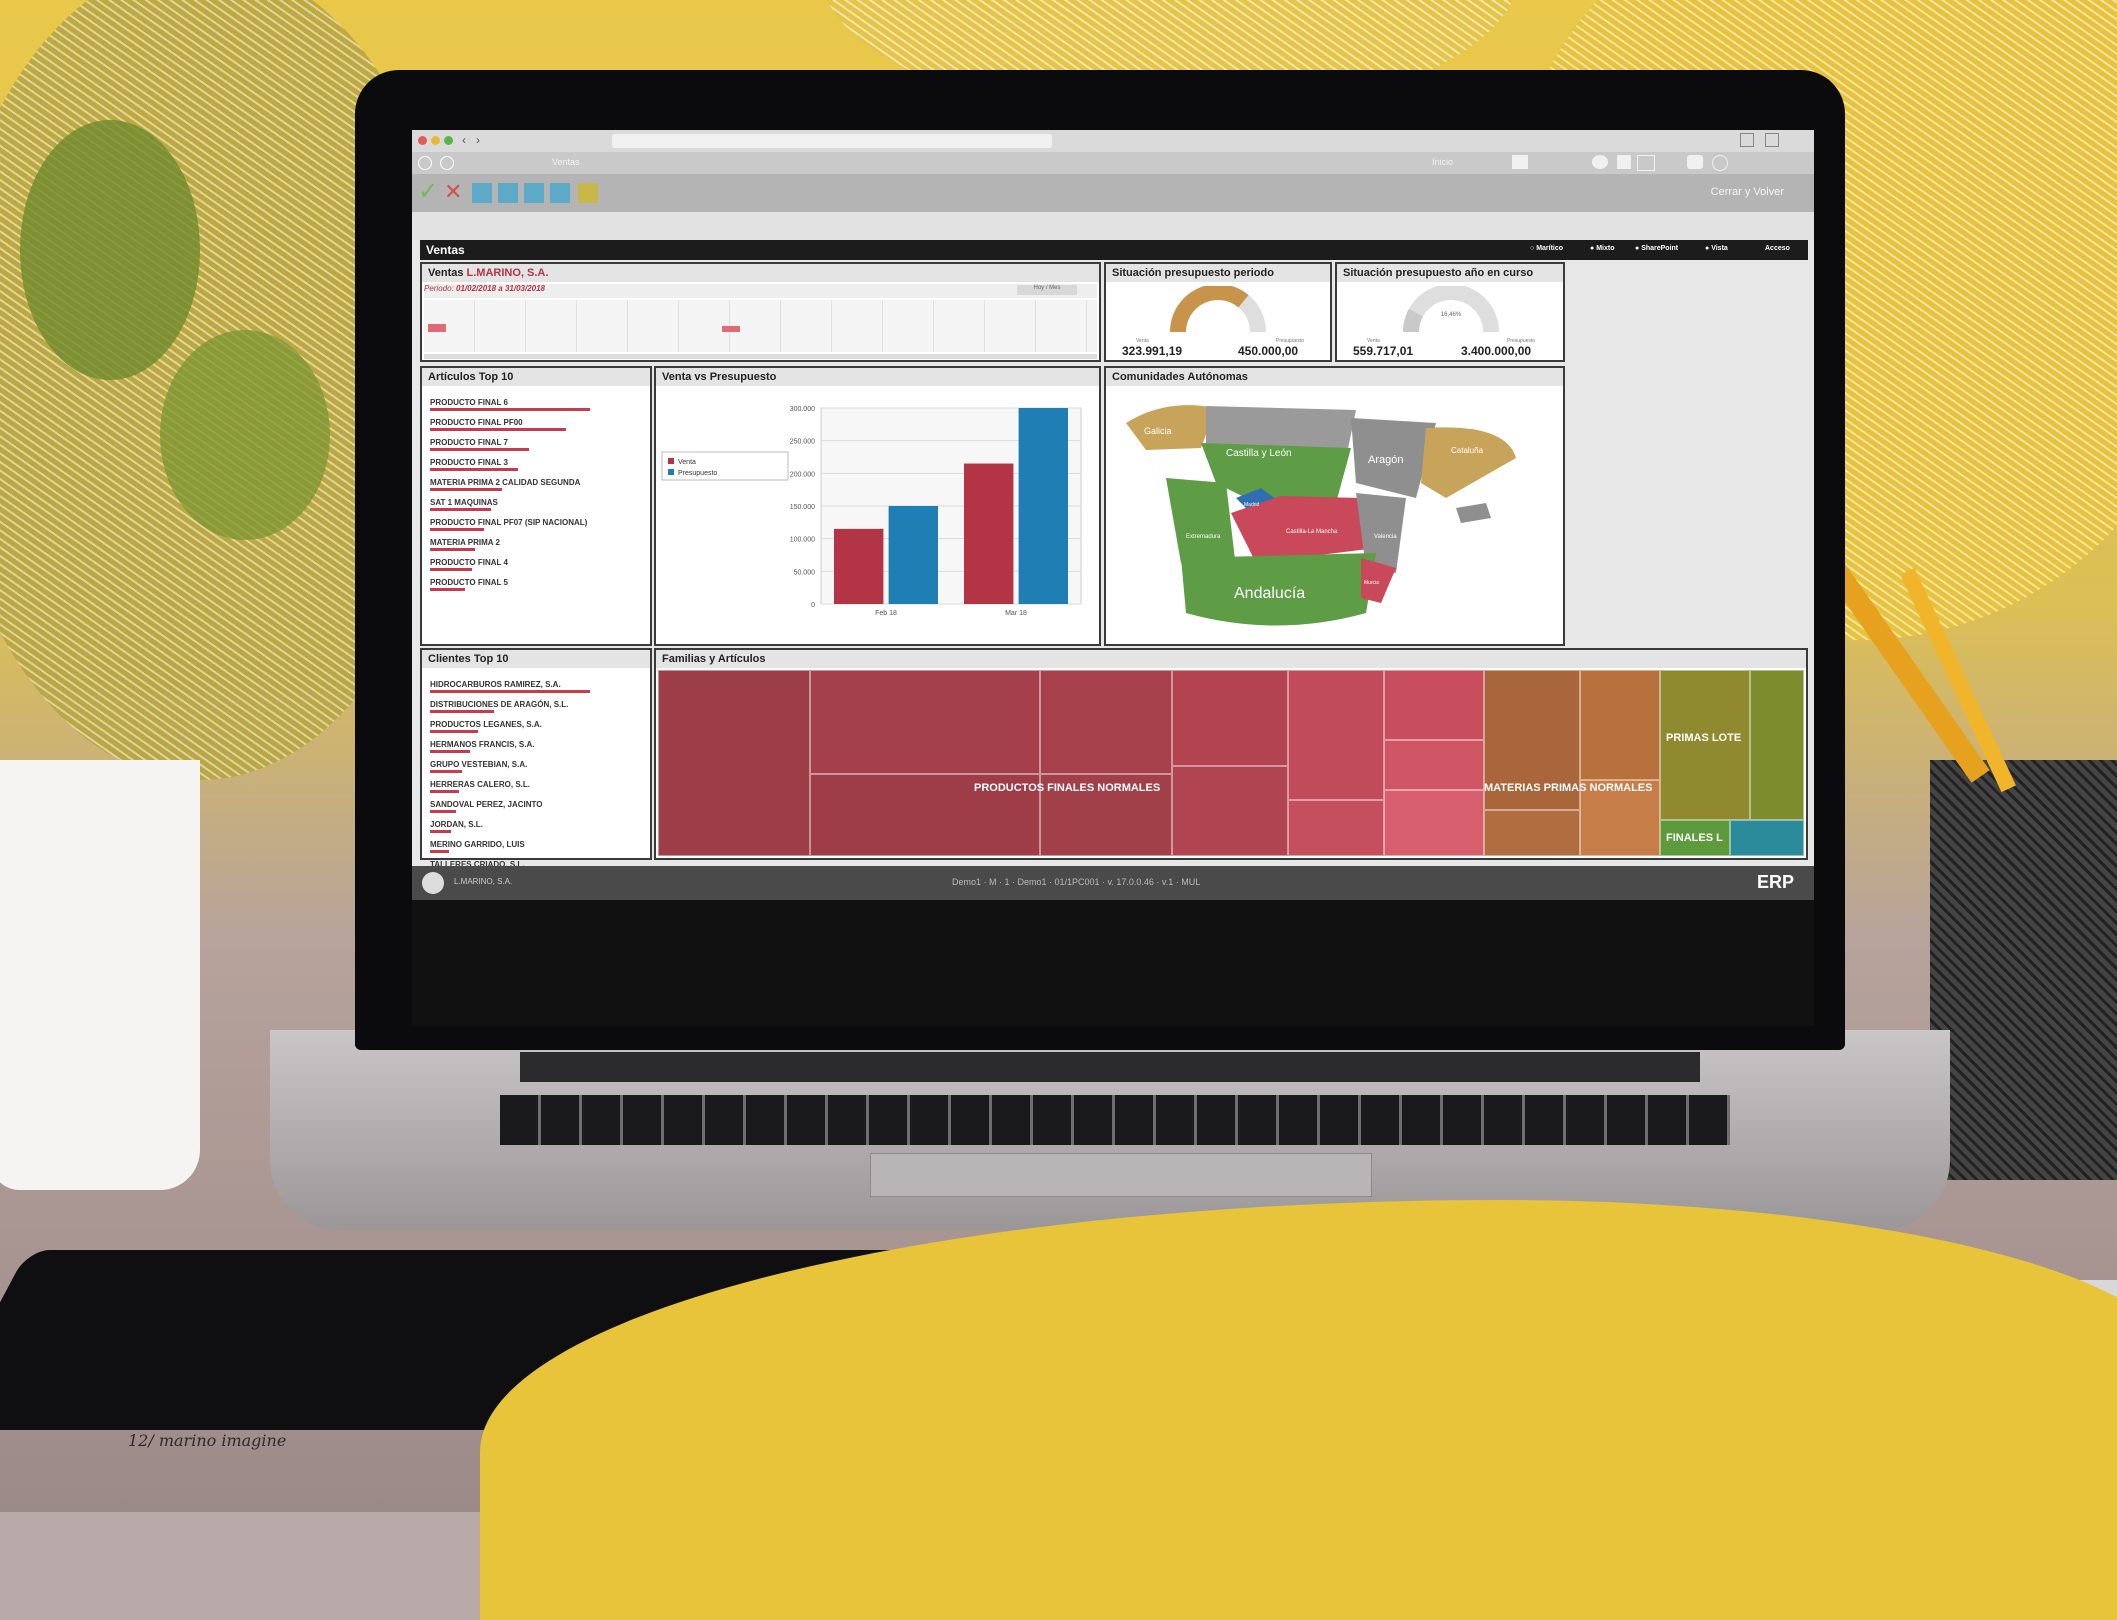 The height and width of the screenshot is (1620, 2117). What do you see at coordinates (448, 140) in the screenshot?
I see `zoom-window-icon` at bounding box center [448, 140].